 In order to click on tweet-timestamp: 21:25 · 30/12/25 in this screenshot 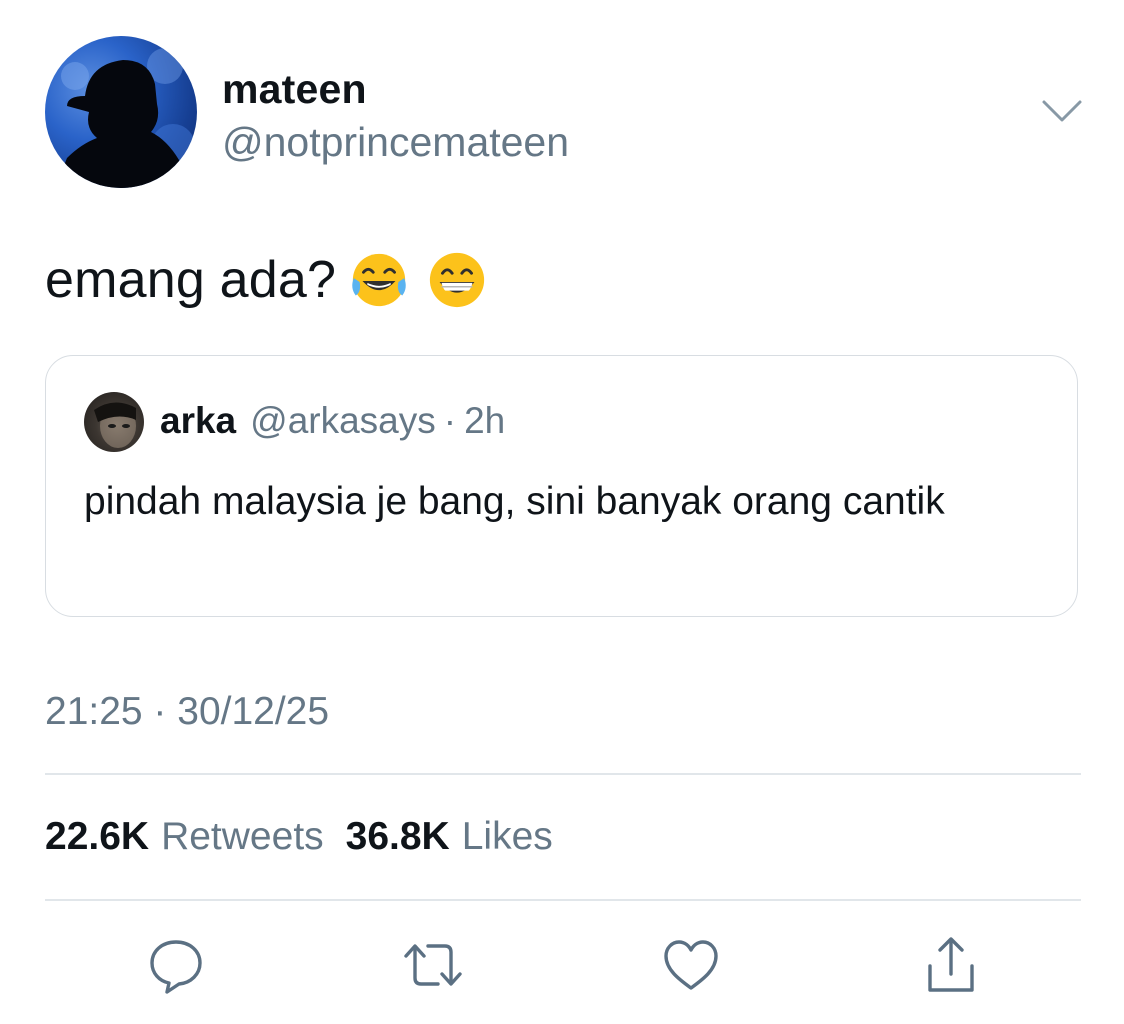, I will do `click(187, 712)`.